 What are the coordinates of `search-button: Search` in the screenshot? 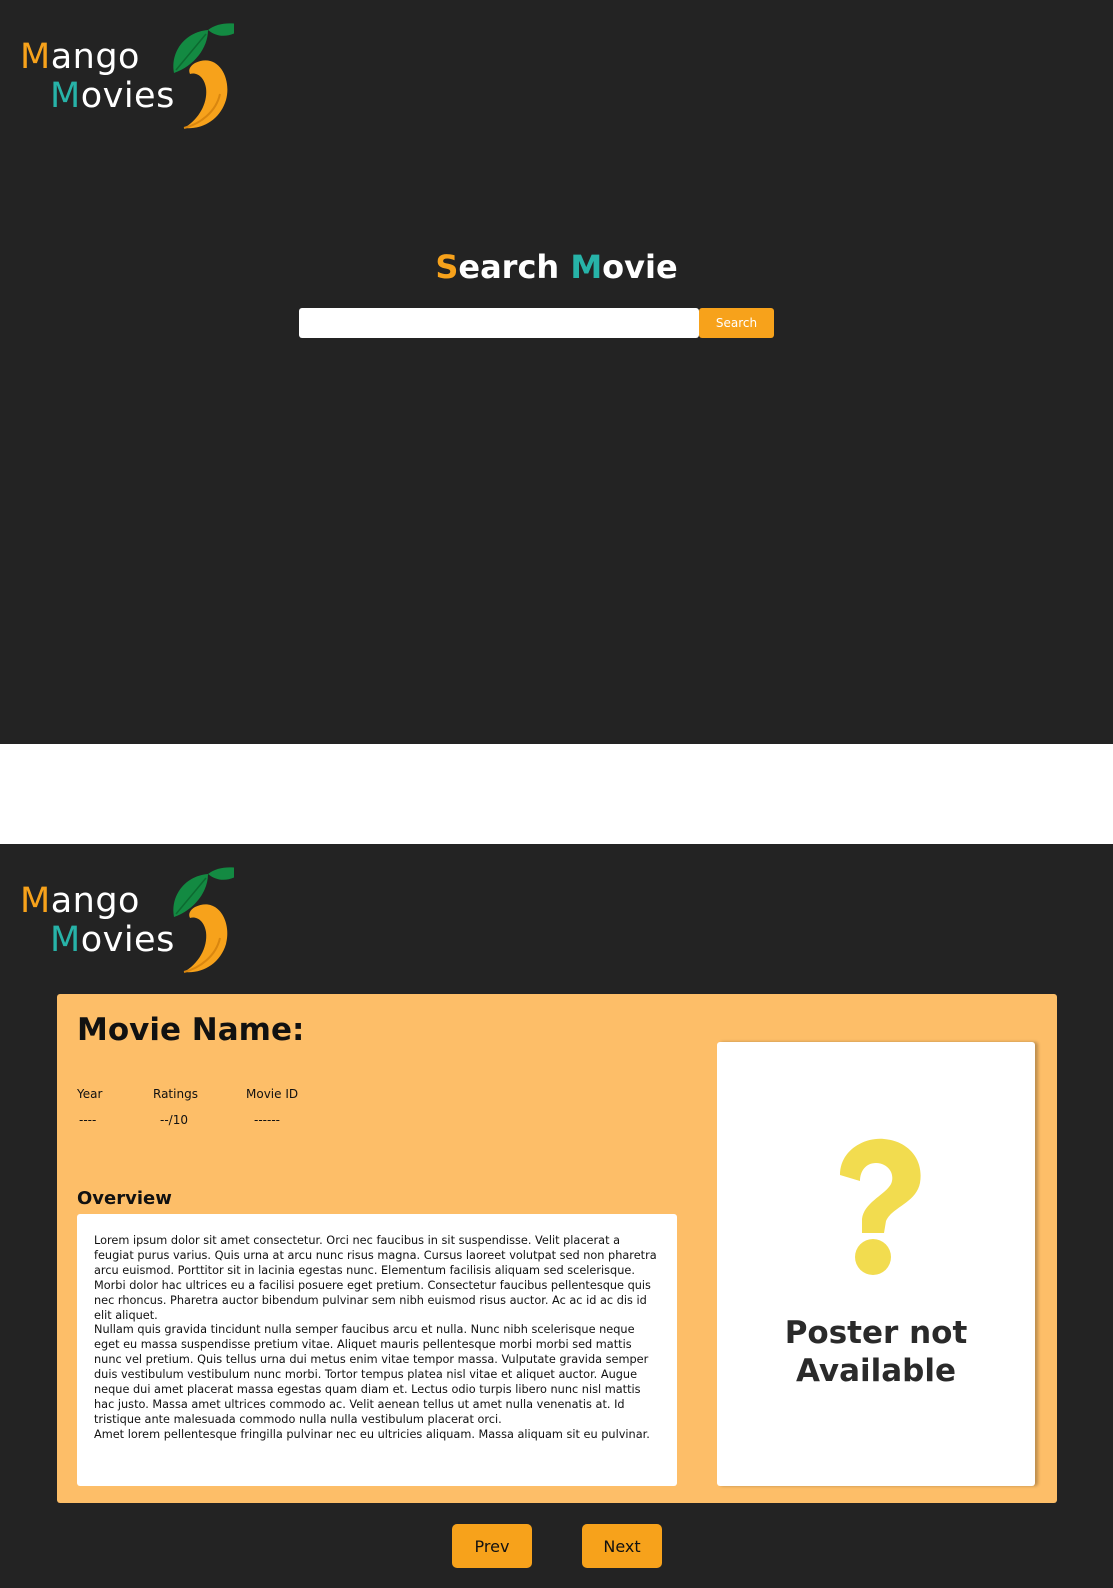 It's located at (736, 323).